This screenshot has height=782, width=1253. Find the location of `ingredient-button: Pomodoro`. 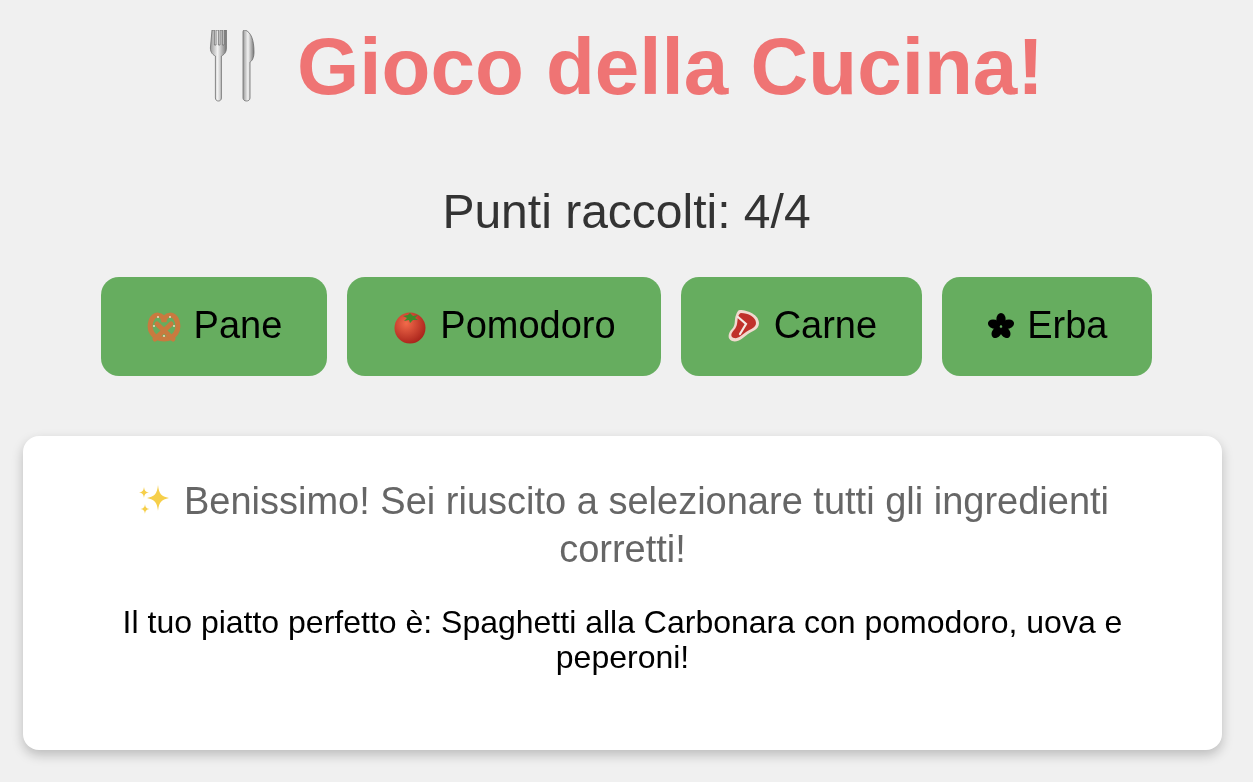

ingredient-button: Pomodoro is located at coordinates (504, 326).